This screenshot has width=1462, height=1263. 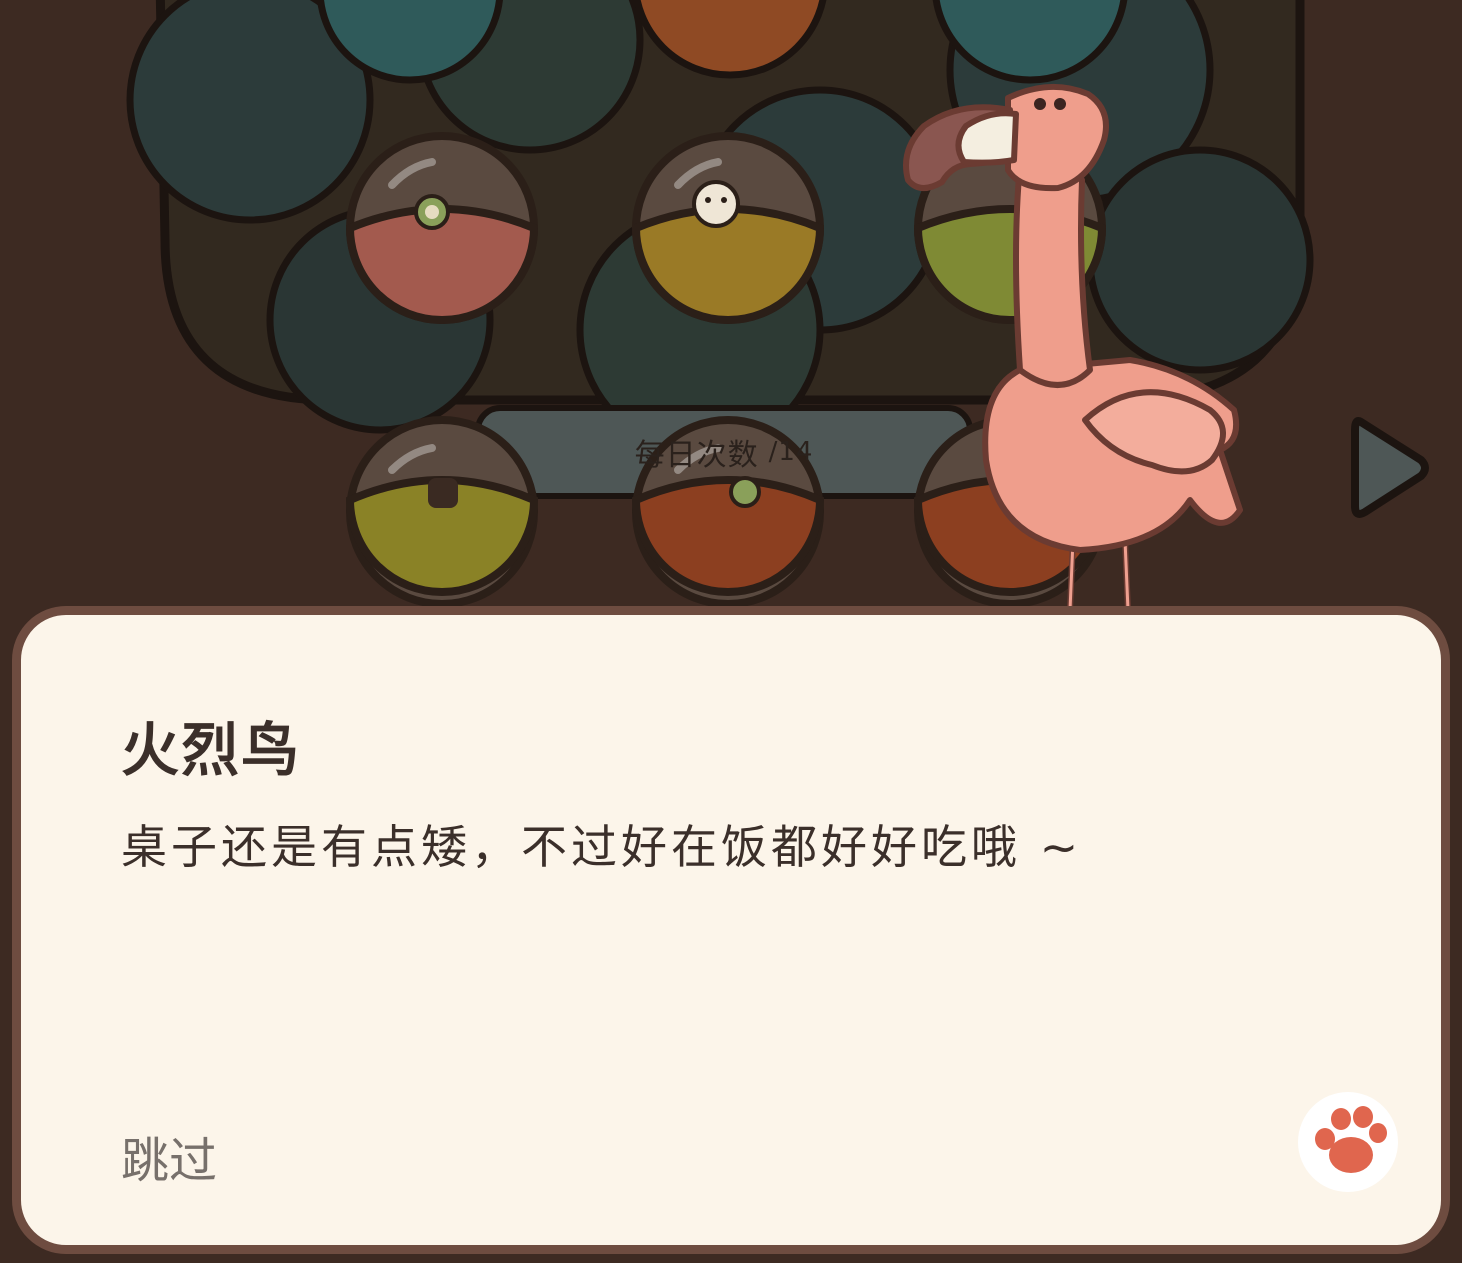 I want to click on skip-button: 跳过, so click(x=169, y=1156).